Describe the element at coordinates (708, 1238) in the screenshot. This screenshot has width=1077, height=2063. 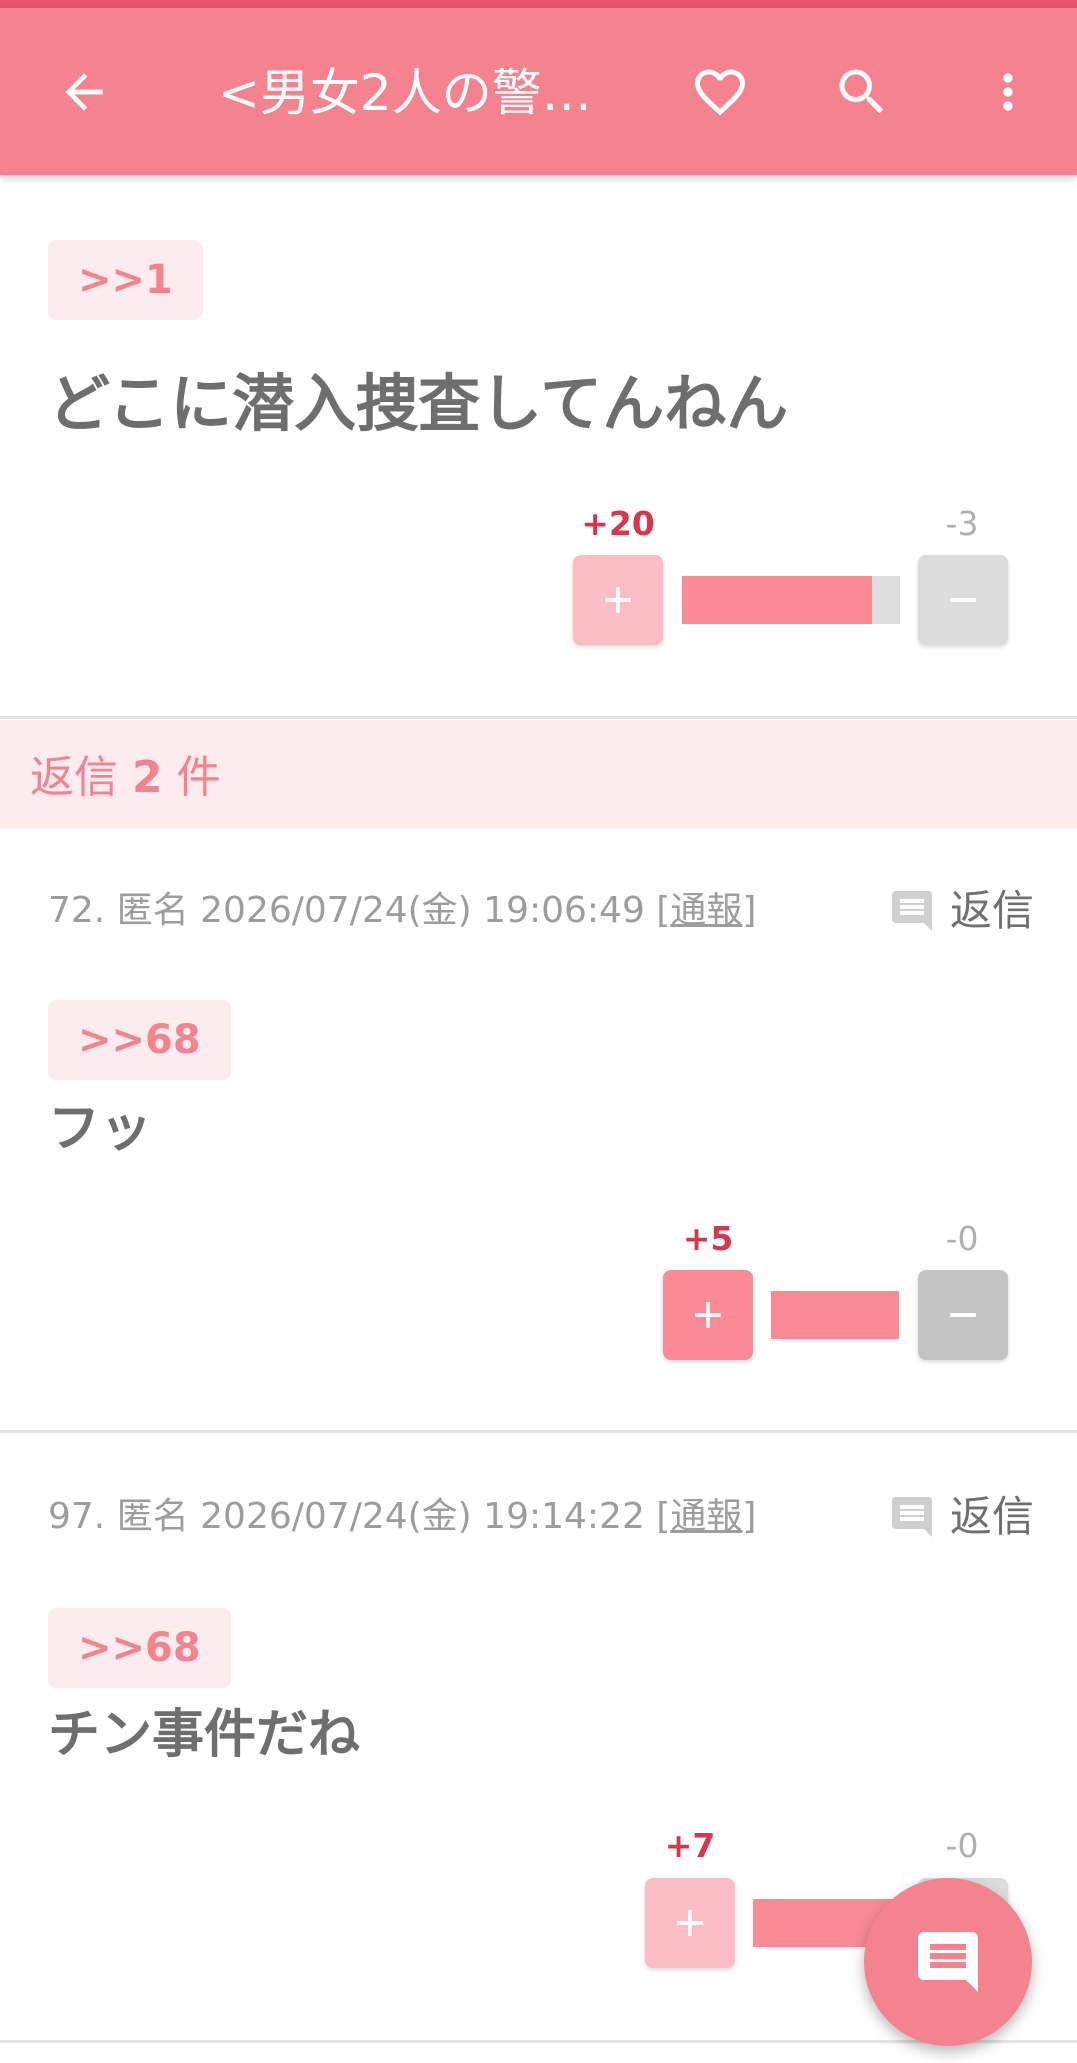
I see `reply-plus-count: +5` at that location.